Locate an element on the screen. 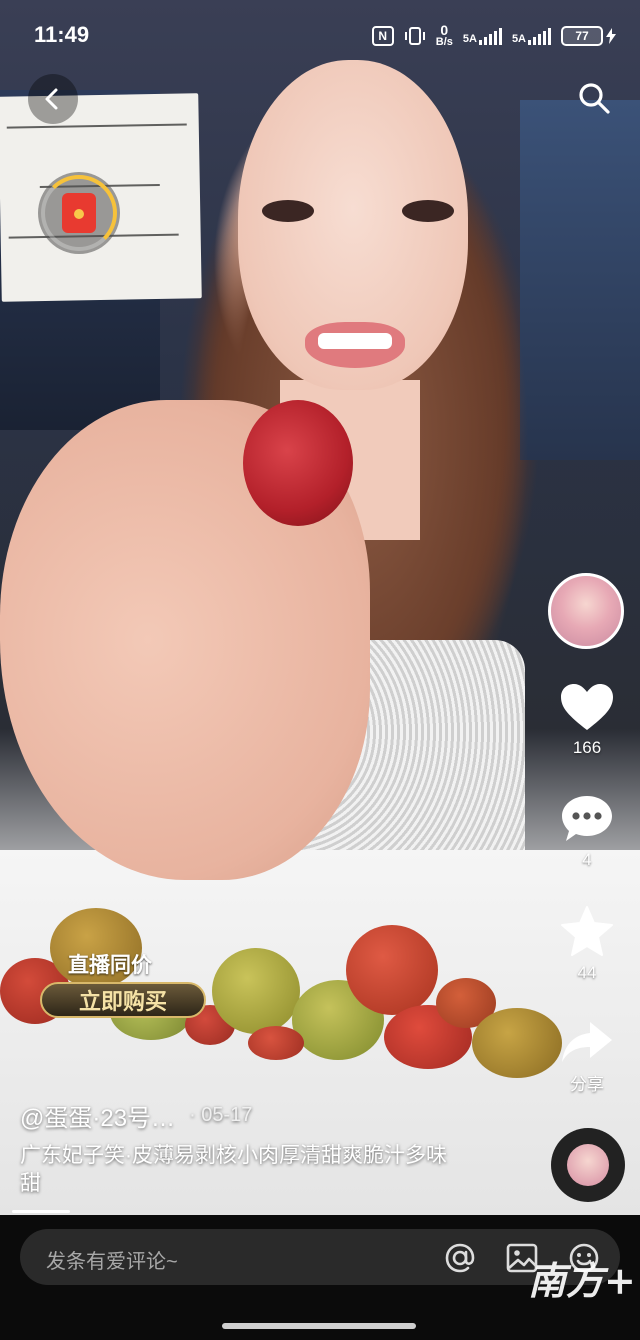 The height and width of the screenshot is (1340, 640). search-icon is located at coordinates (594, 98).